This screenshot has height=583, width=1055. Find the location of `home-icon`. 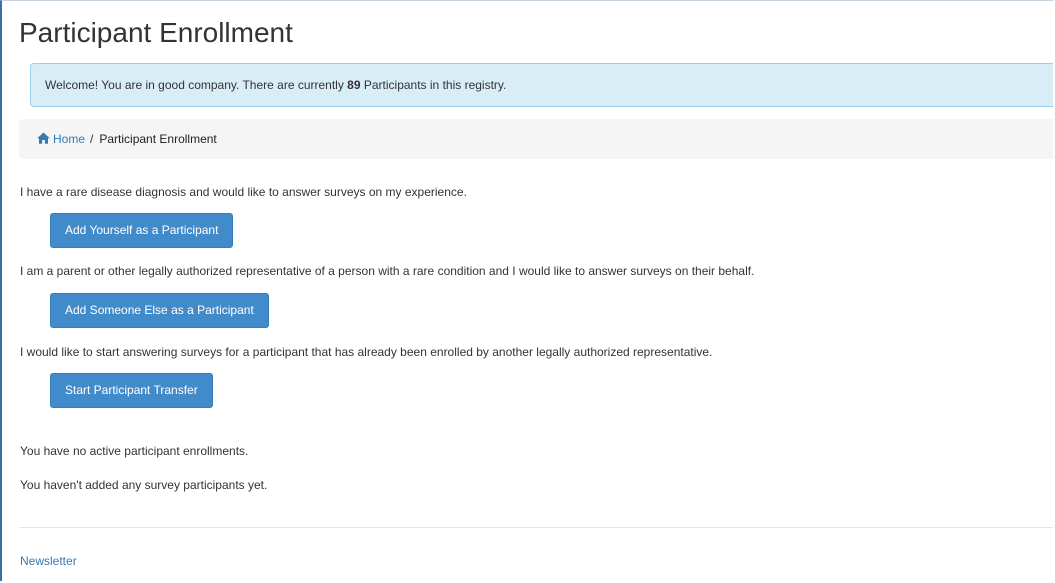

home-icon is located at coordinates (43, 138).